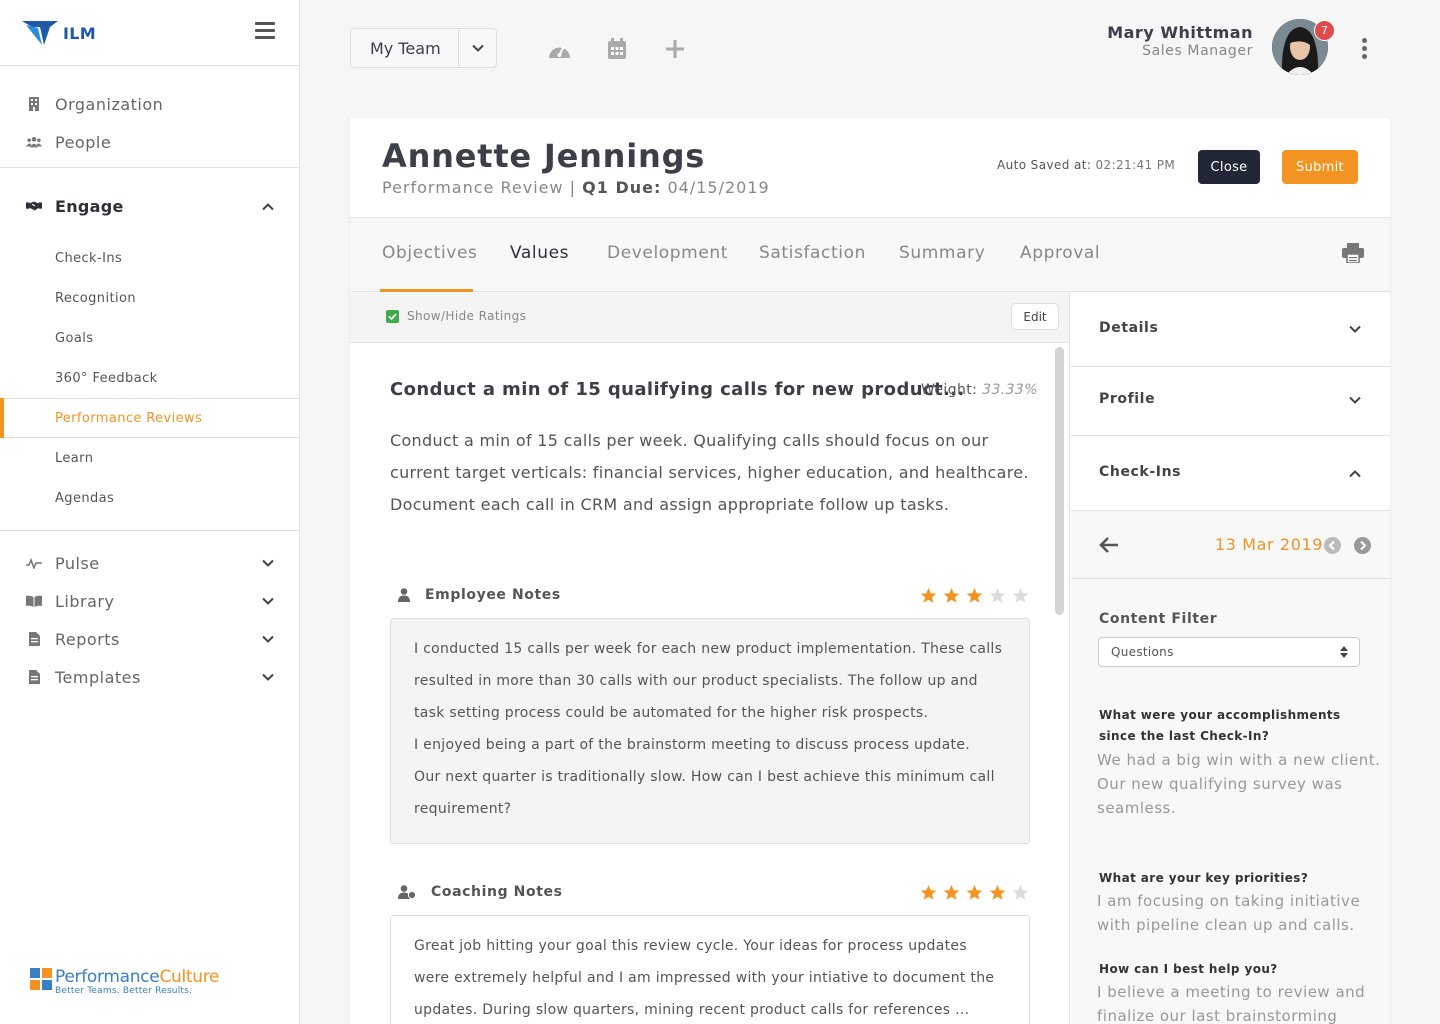 The image size is (1440, 1024). What do you see at coordinates (40, 33) in the screenshot?
I see `ilm-logo-icon` at bounding box center [40, 33].